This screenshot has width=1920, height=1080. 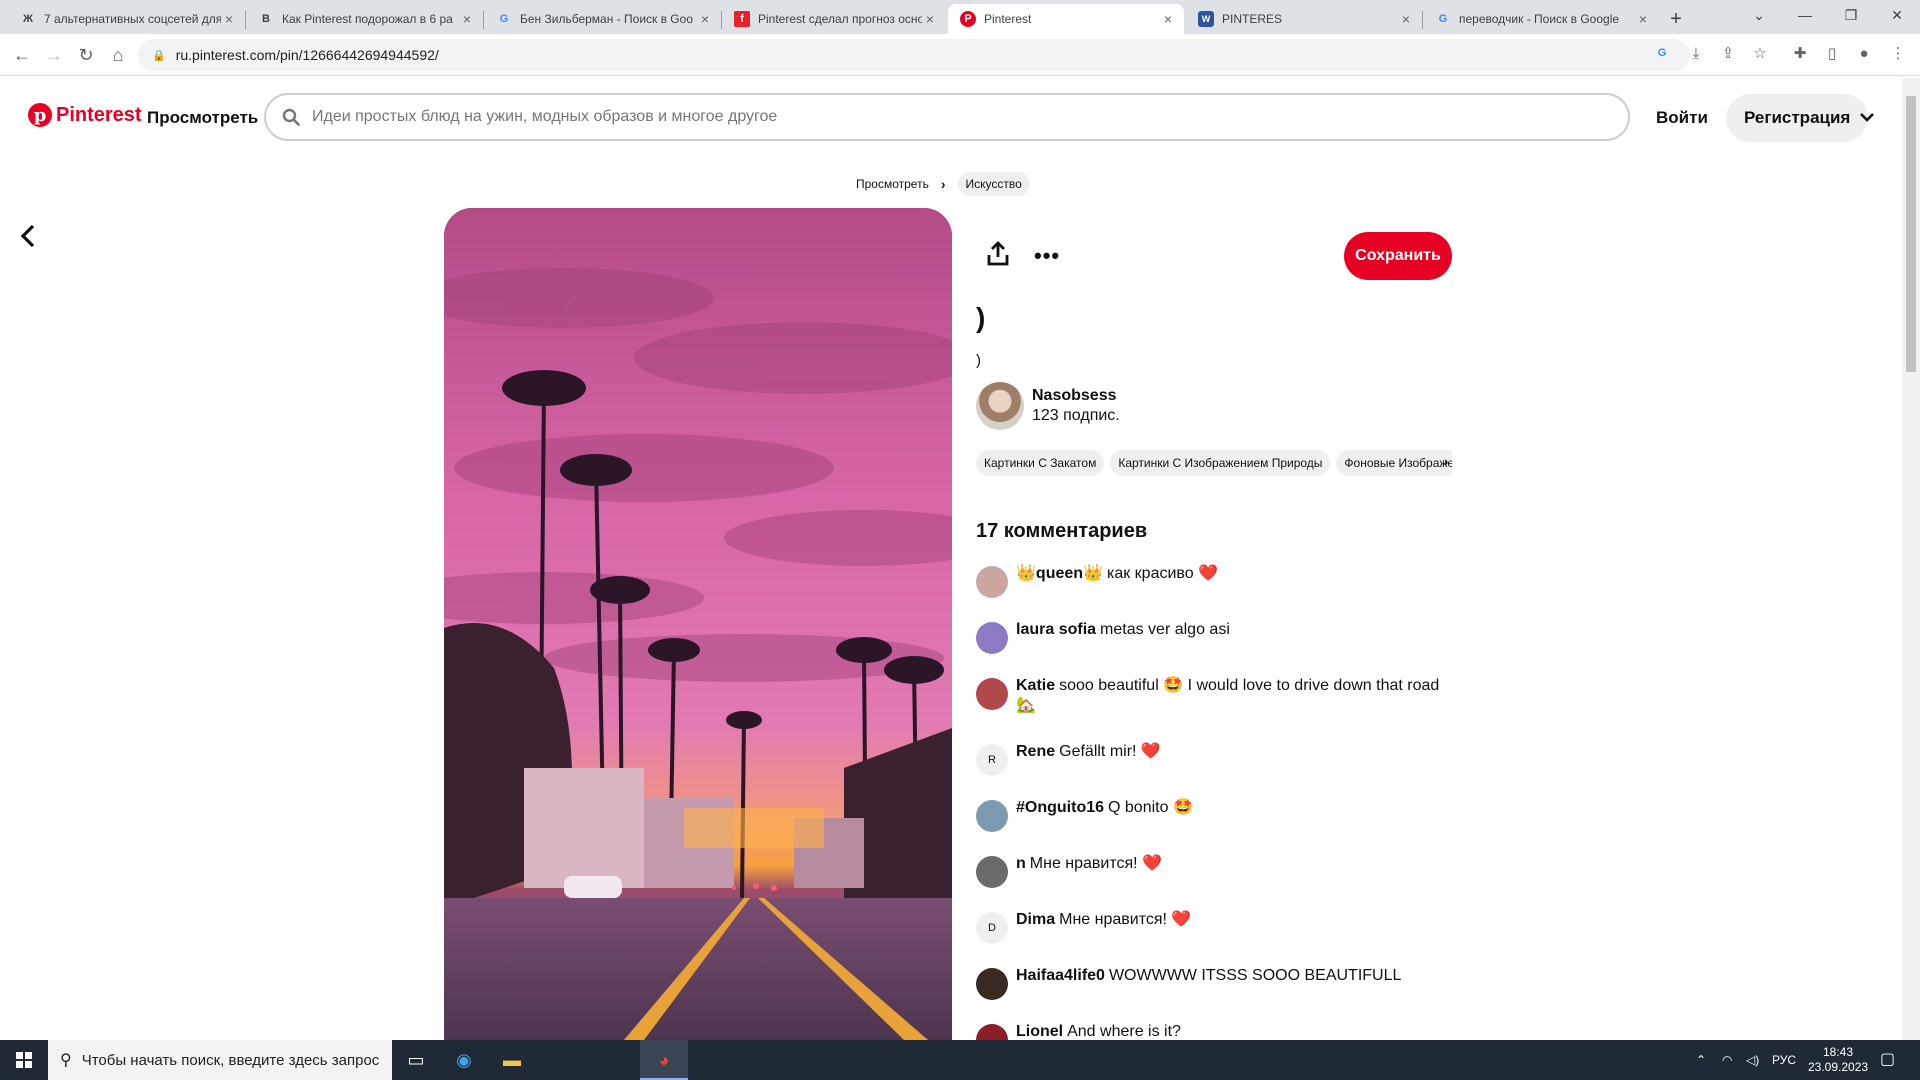 I want to click on reload-icon: ↻, so click(x=86, y=56).